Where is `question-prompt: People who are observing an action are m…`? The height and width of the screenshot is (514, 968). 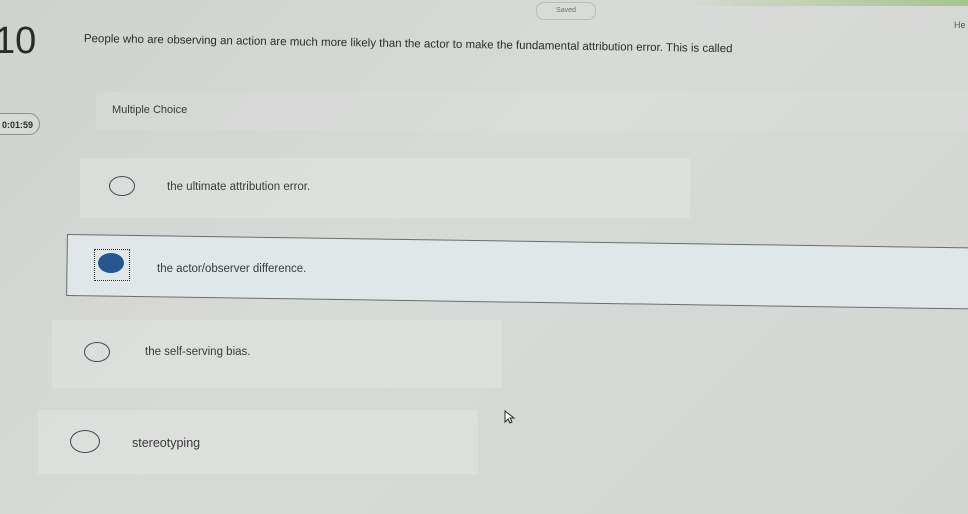 question-prompt: People who are observing an action are m… is located at coordinates (408, 44).